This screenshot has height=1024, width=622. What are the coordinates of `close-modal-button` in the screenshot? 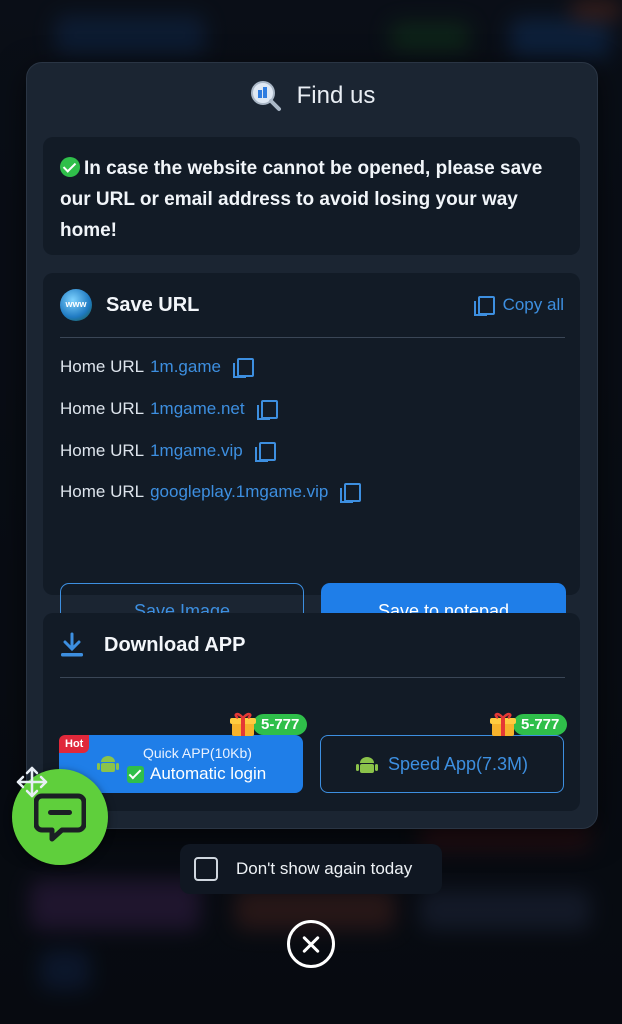 It's located at (311, 944).